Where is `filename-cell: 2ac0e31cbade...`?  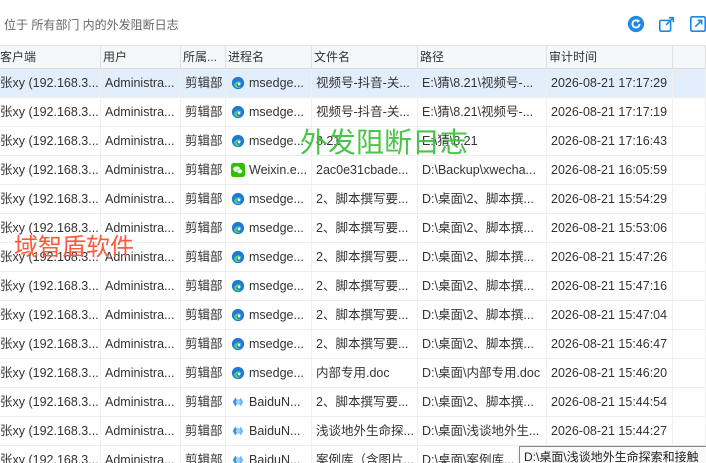 filename-cell: 2ac0e31cbade... is located at coordinates (365, 170).